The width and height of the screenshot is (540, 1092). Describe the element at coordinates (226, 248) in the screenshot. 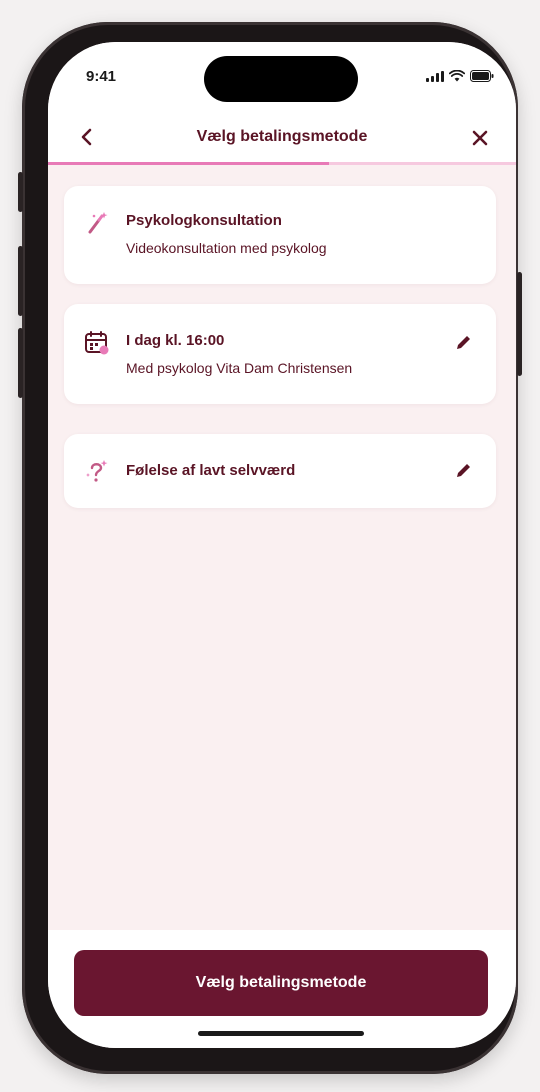

I see `card-subtitle: Videokonsultation med psykolog` at that location.